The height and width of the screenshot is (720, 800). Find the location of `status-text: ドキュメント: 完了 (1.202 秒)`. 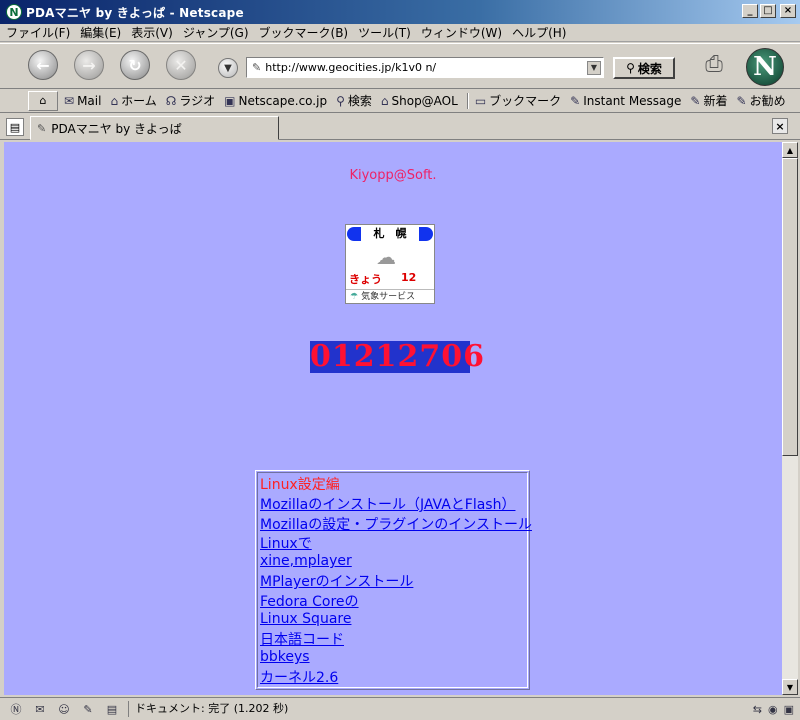

status-text: ドキュメント: 完了 (1.202 秒) is located at coordinates (440, 709).